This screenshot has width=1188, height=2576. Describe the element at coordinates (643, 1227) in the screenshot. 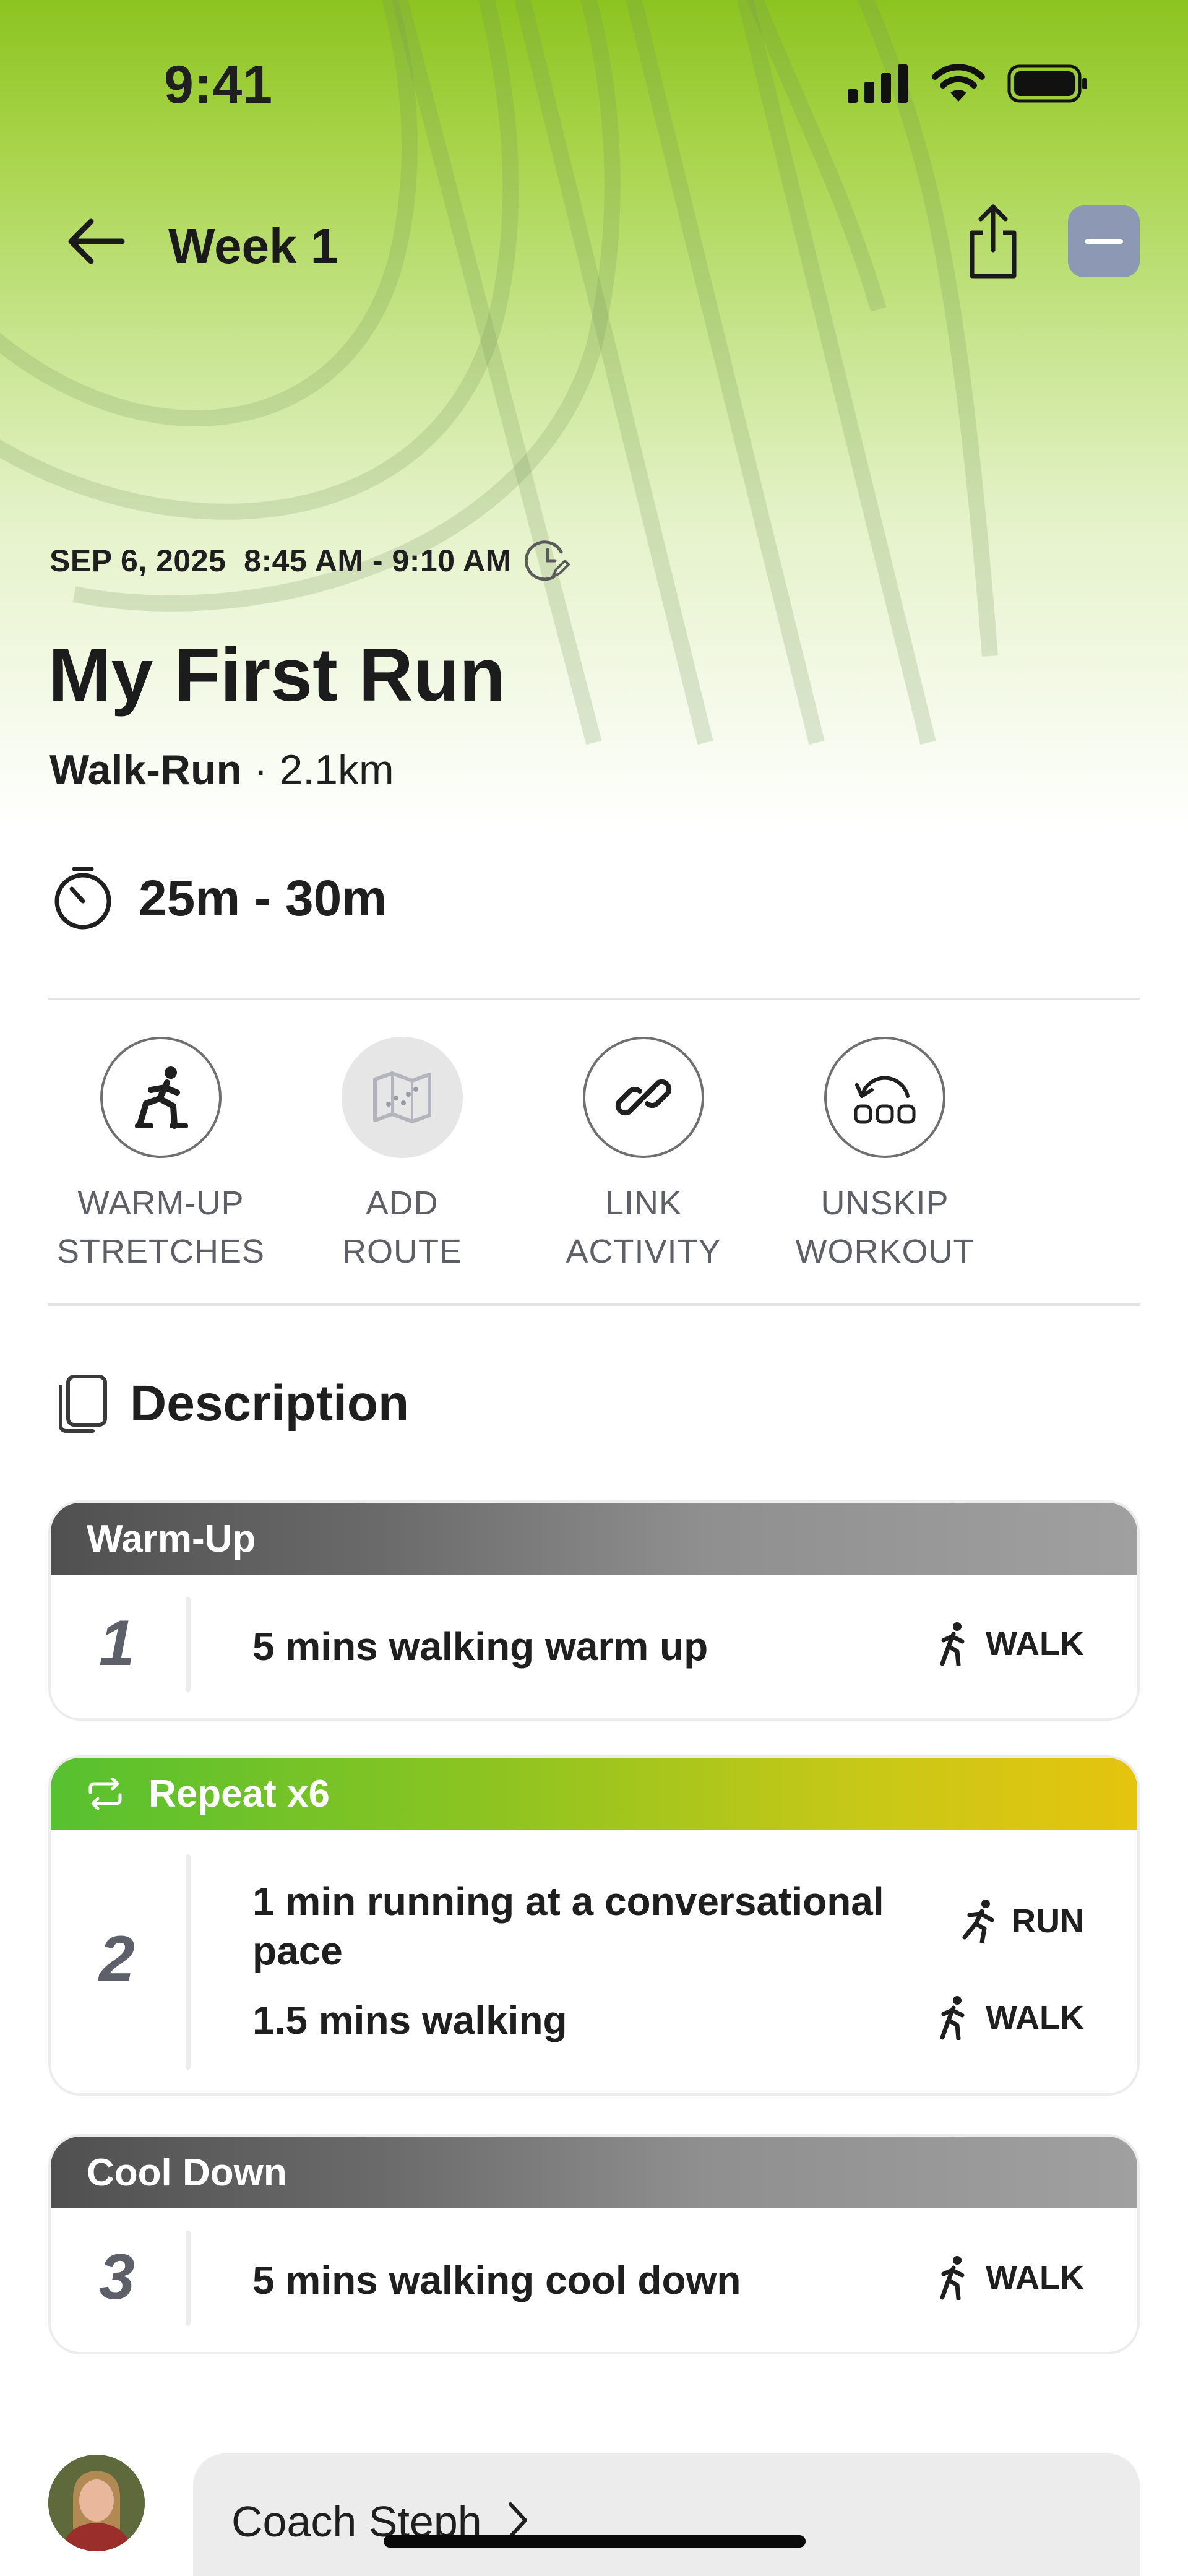

I see `link-activity-label: LINK ACTIVITY` at that location.